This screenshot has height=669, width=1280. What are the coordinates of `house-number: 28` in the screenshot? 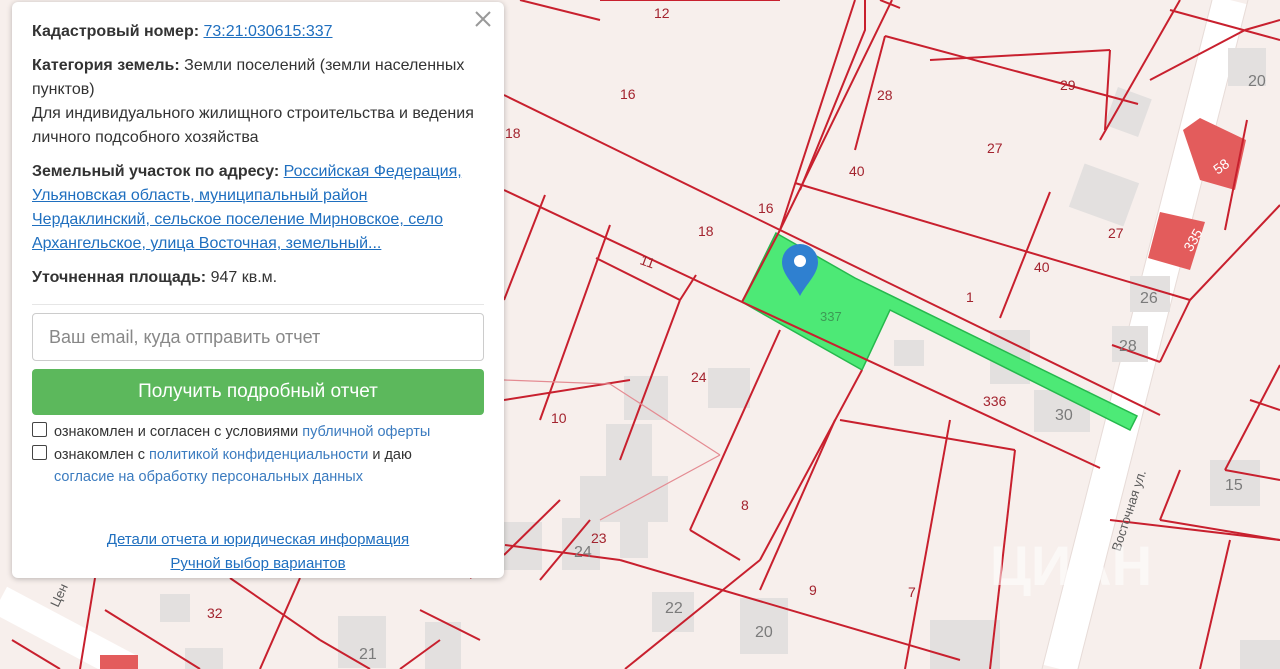 It's located at (1128, 346).